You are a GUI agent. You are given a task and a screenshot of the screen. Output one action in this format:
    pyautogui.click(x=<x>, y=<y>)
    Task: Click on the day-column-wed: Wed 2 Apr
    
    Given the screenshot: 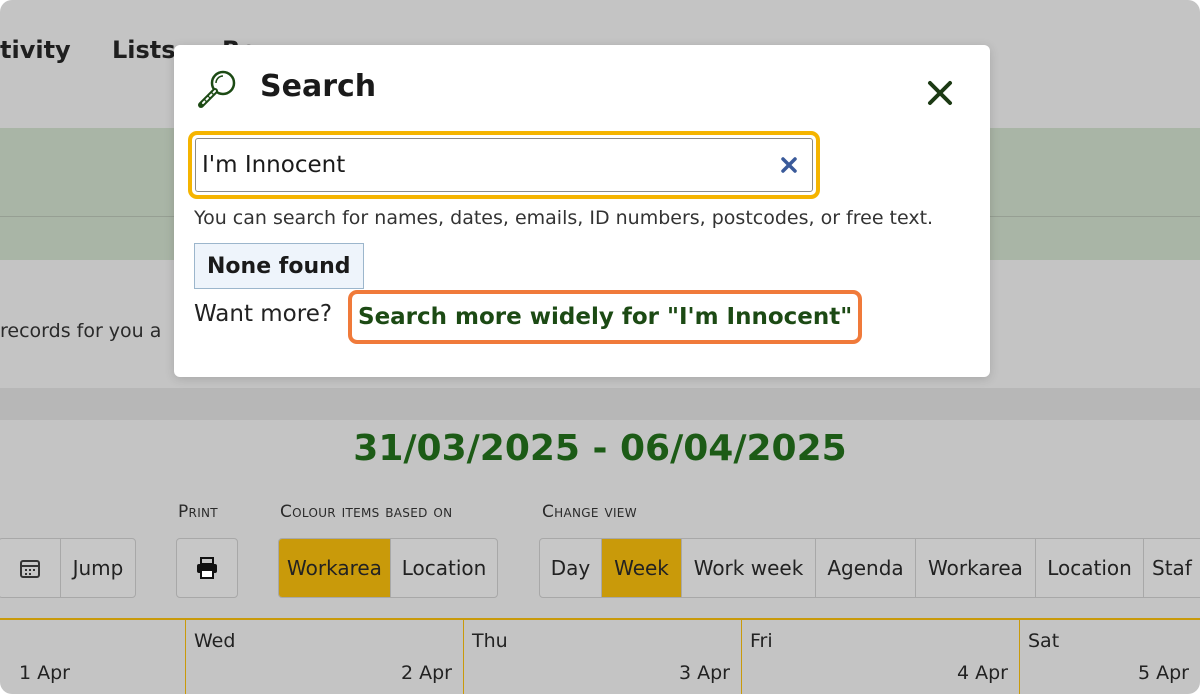 What is the action you would take?
    pyautogui.click(x=324, y=657)
    